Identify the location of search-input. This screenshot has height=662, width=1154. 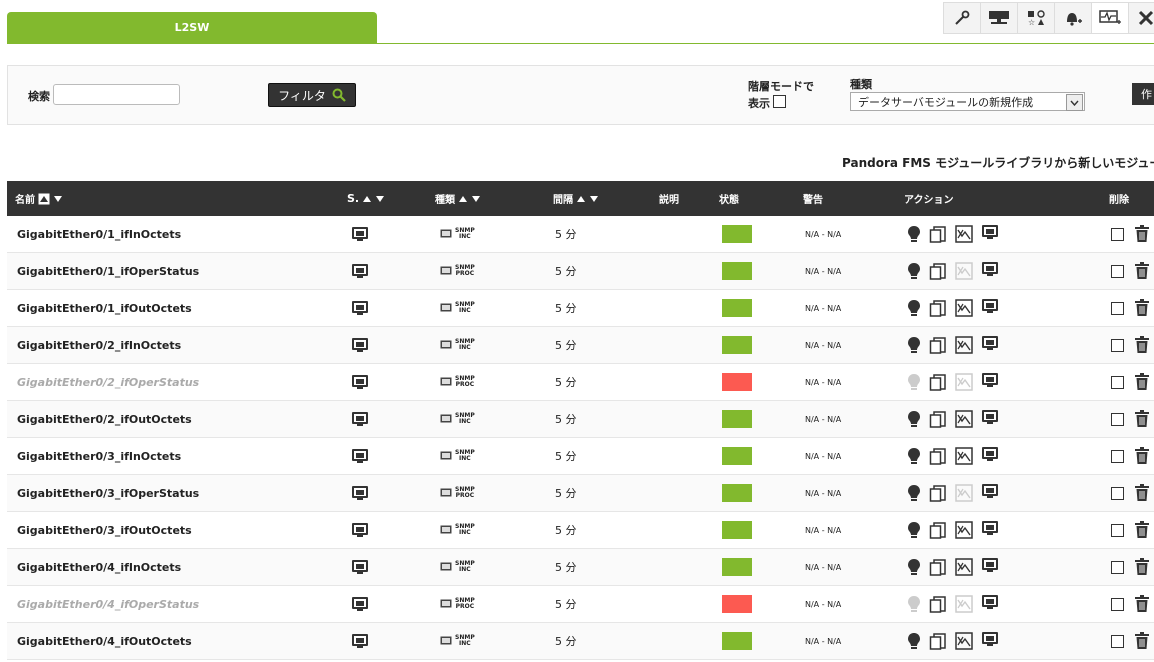
(116, 94).